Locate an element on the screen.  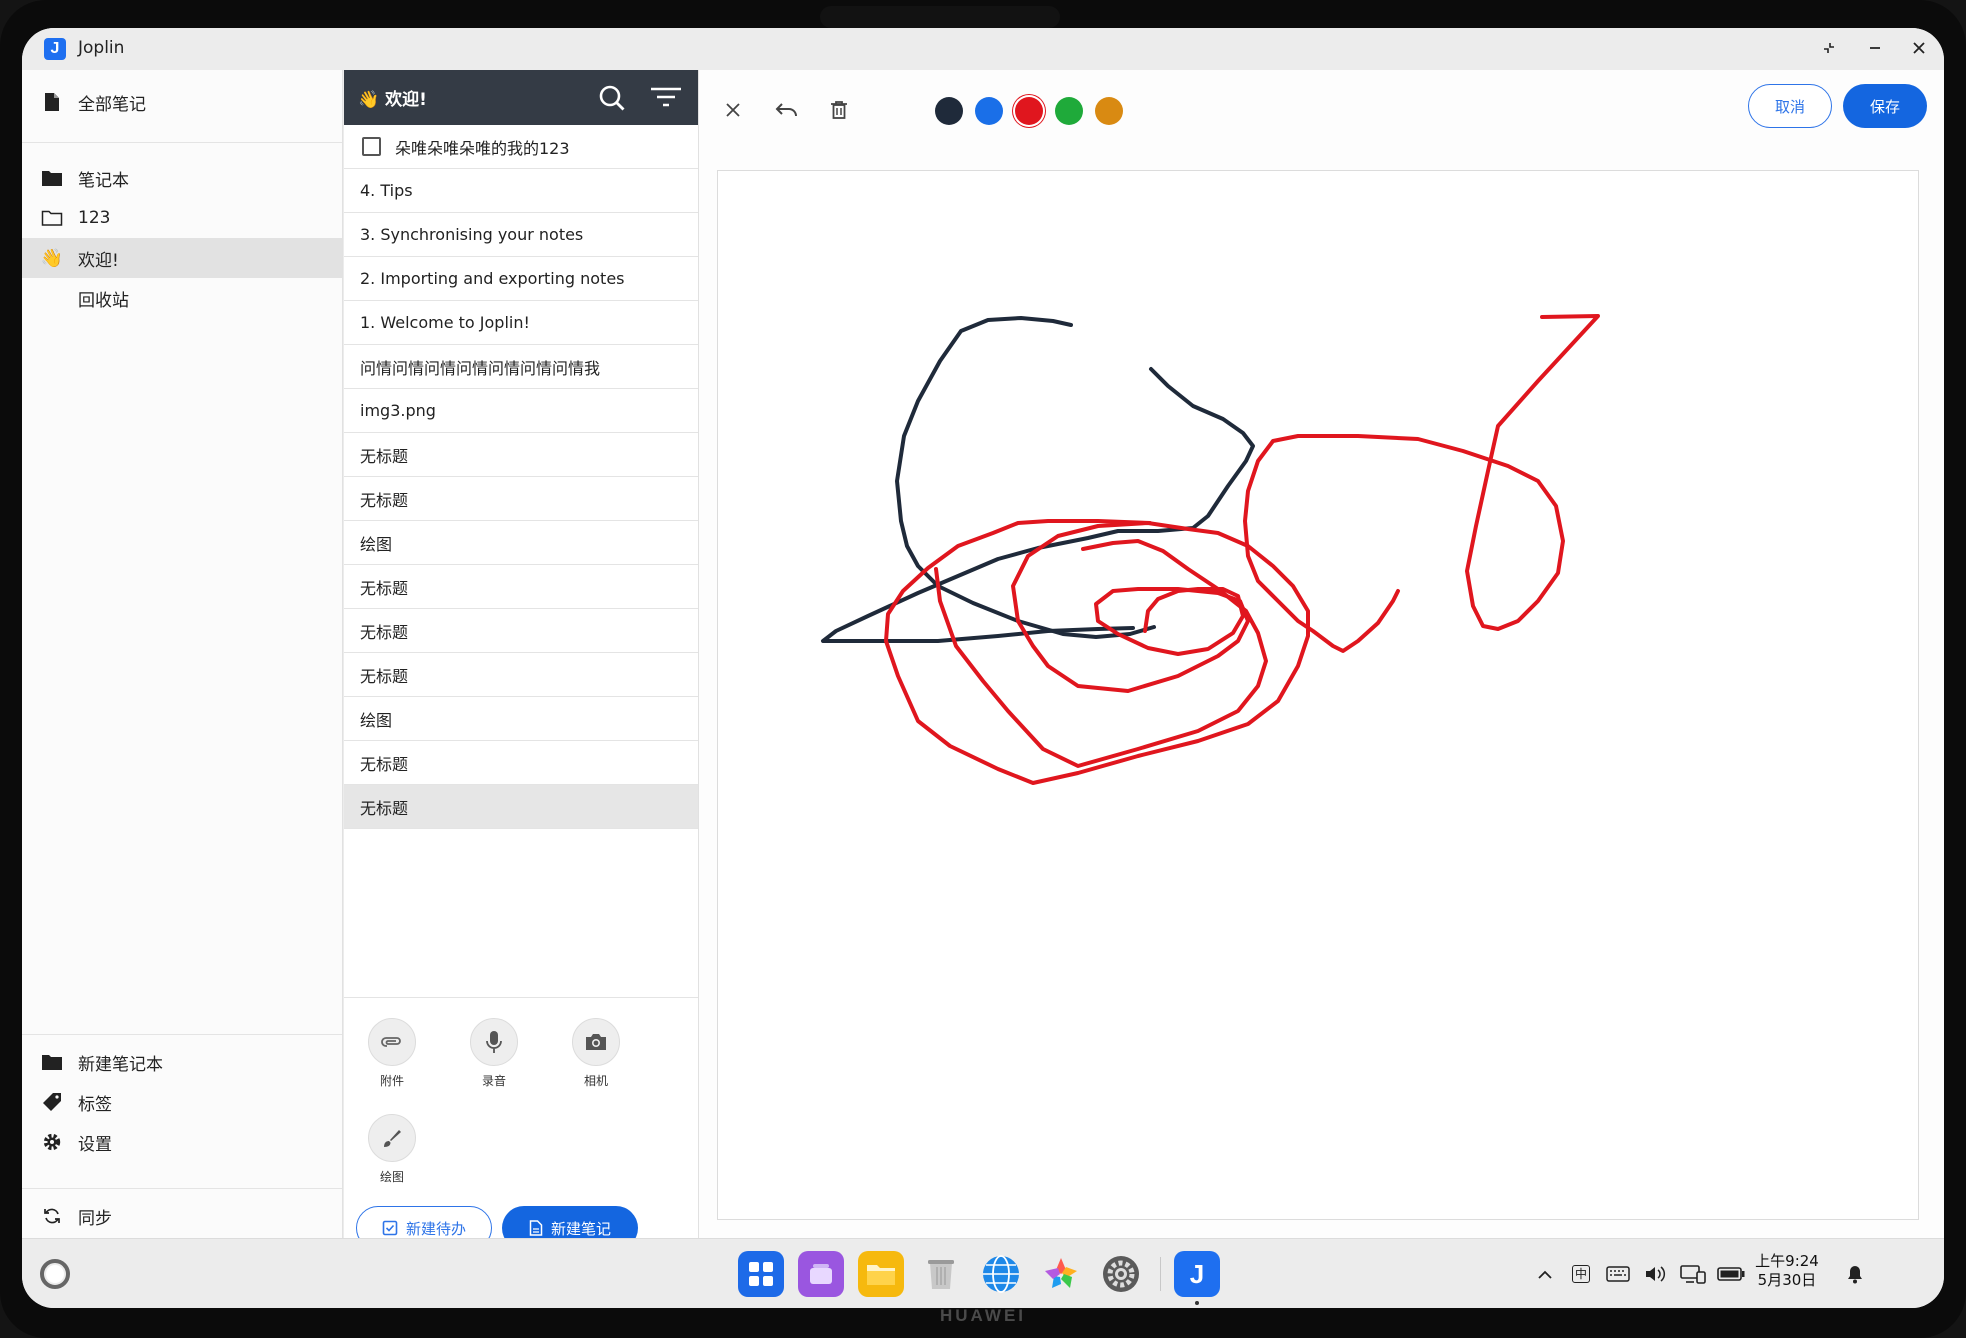
ime-label: 中 is located at coordinates (1580, 1274).